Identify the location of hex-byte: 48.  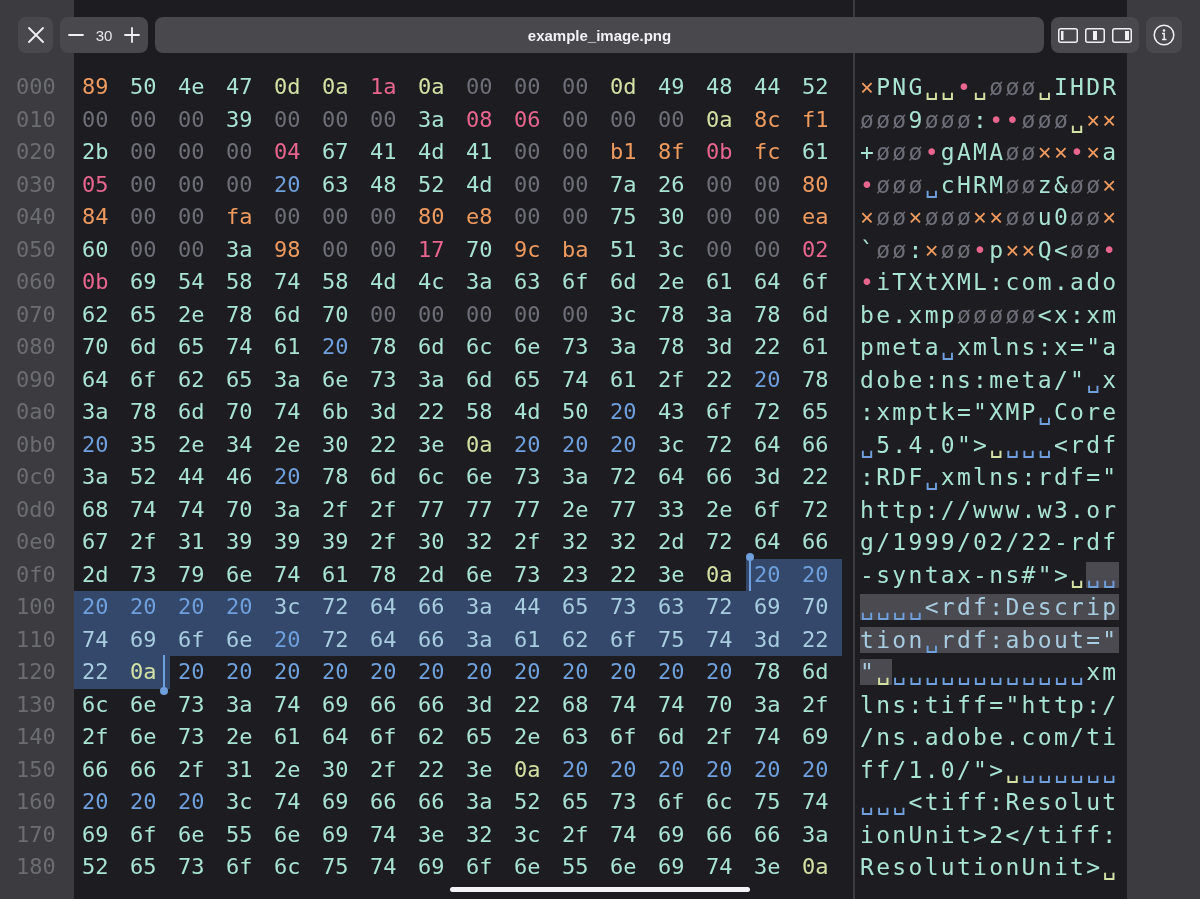
(719, 87).